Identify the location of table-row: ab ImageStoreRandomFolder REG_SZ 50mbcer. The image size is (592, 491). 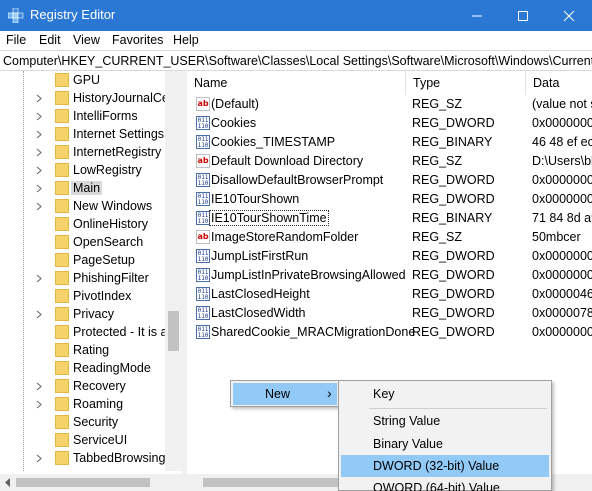
(389, 237).